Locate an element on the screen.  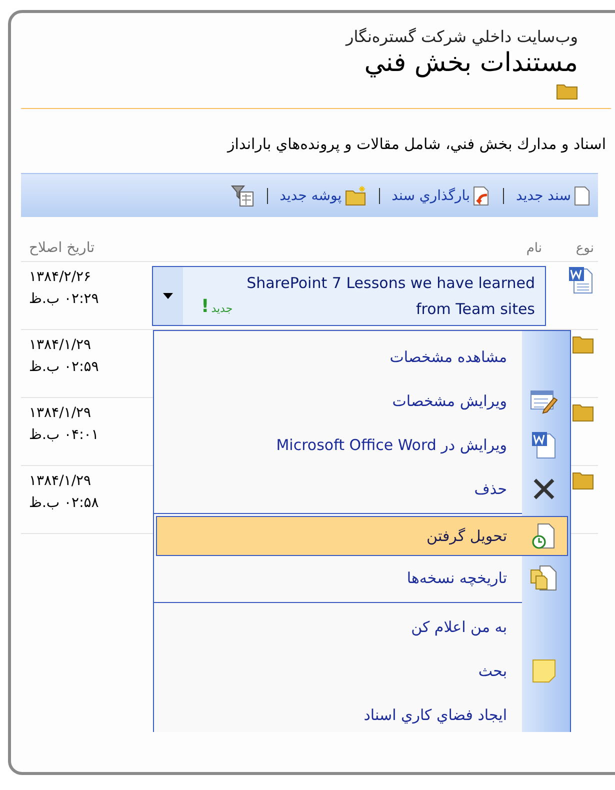
toolbar-link: پوشه جديد is located at coordinates (323, 196).